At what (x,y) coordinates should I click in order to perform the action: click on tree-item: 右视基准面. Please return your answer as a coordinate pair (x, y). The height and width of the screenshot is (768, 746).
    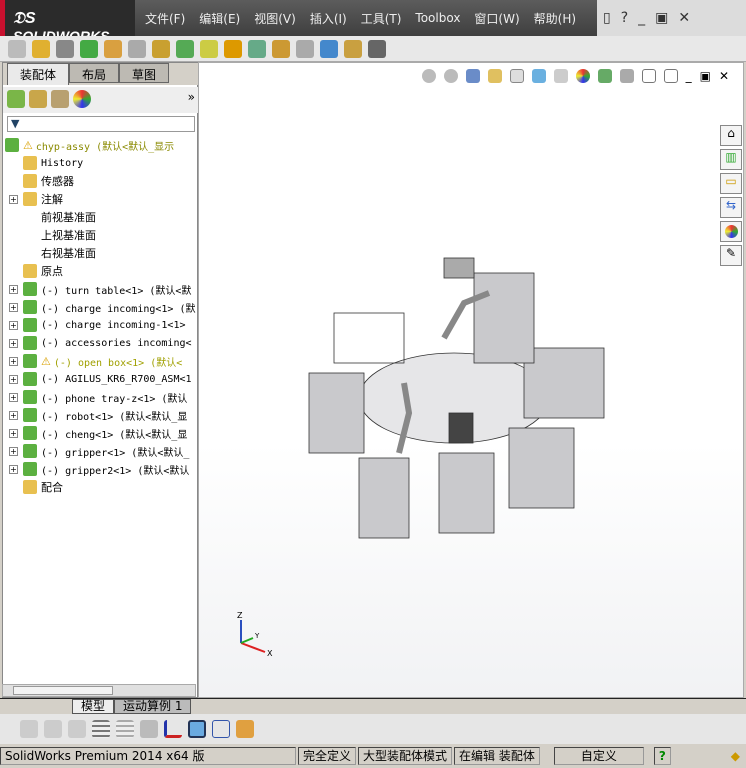
    Looking at the image, I should click on (100, 253).